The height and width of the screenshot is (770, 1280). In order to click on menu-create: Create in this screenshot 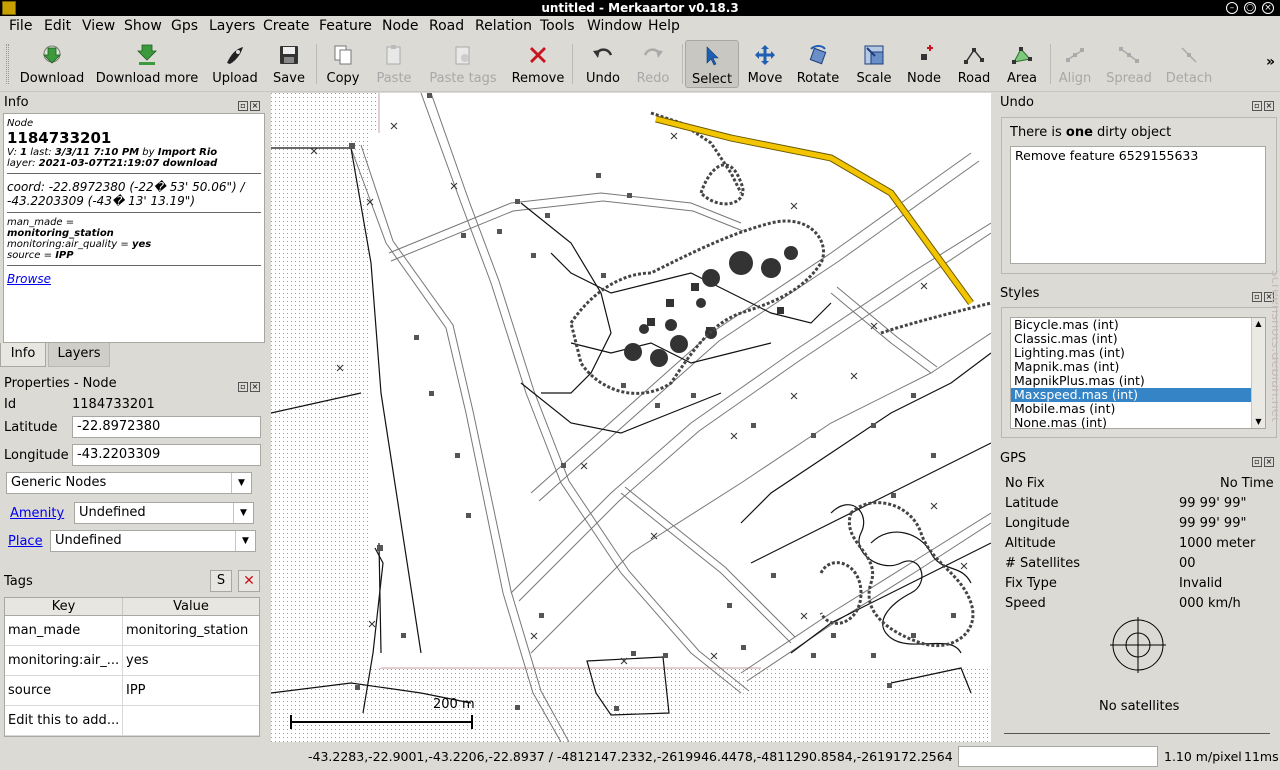, I will do `click(286, 26)`.